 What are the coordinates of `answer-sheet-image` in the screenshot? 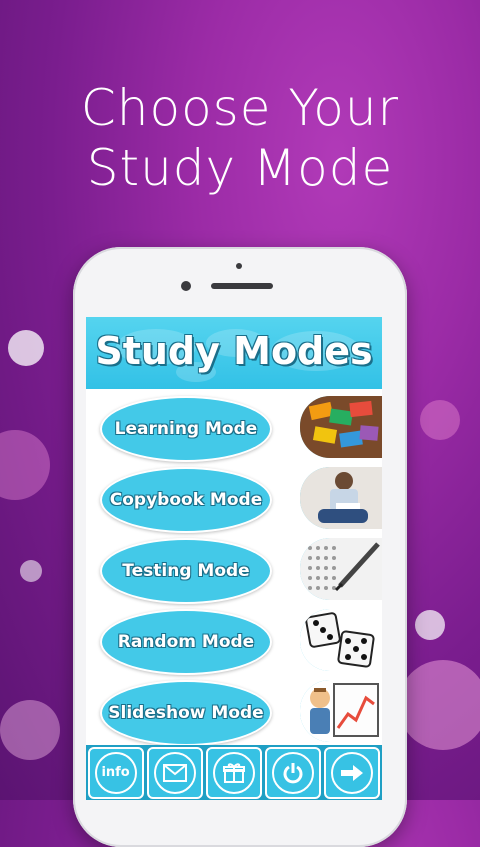 It's located at (341, 569).